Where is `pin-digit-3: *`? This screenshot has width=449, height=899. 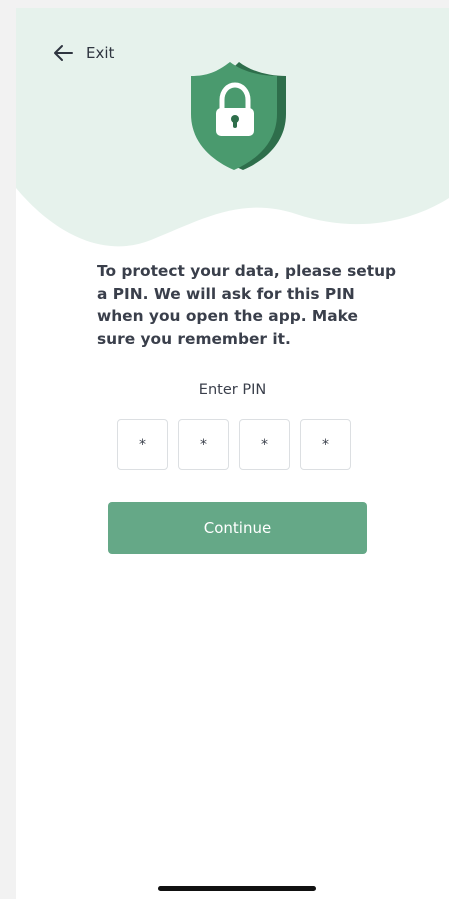
pin-digit-3: * is located at coordinates (264, 444).